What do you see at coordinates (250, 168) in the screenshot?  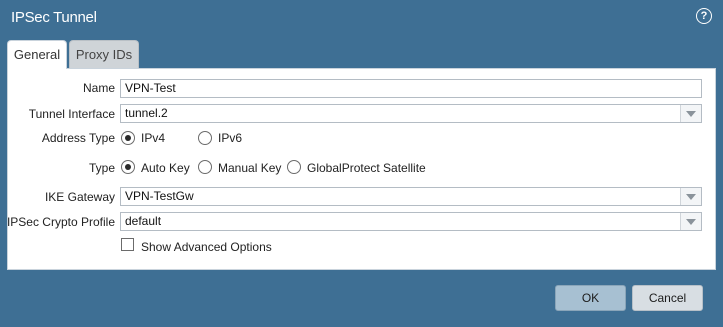 I see `manual-key-label: Manual Key` at bounding box center [250, 168].